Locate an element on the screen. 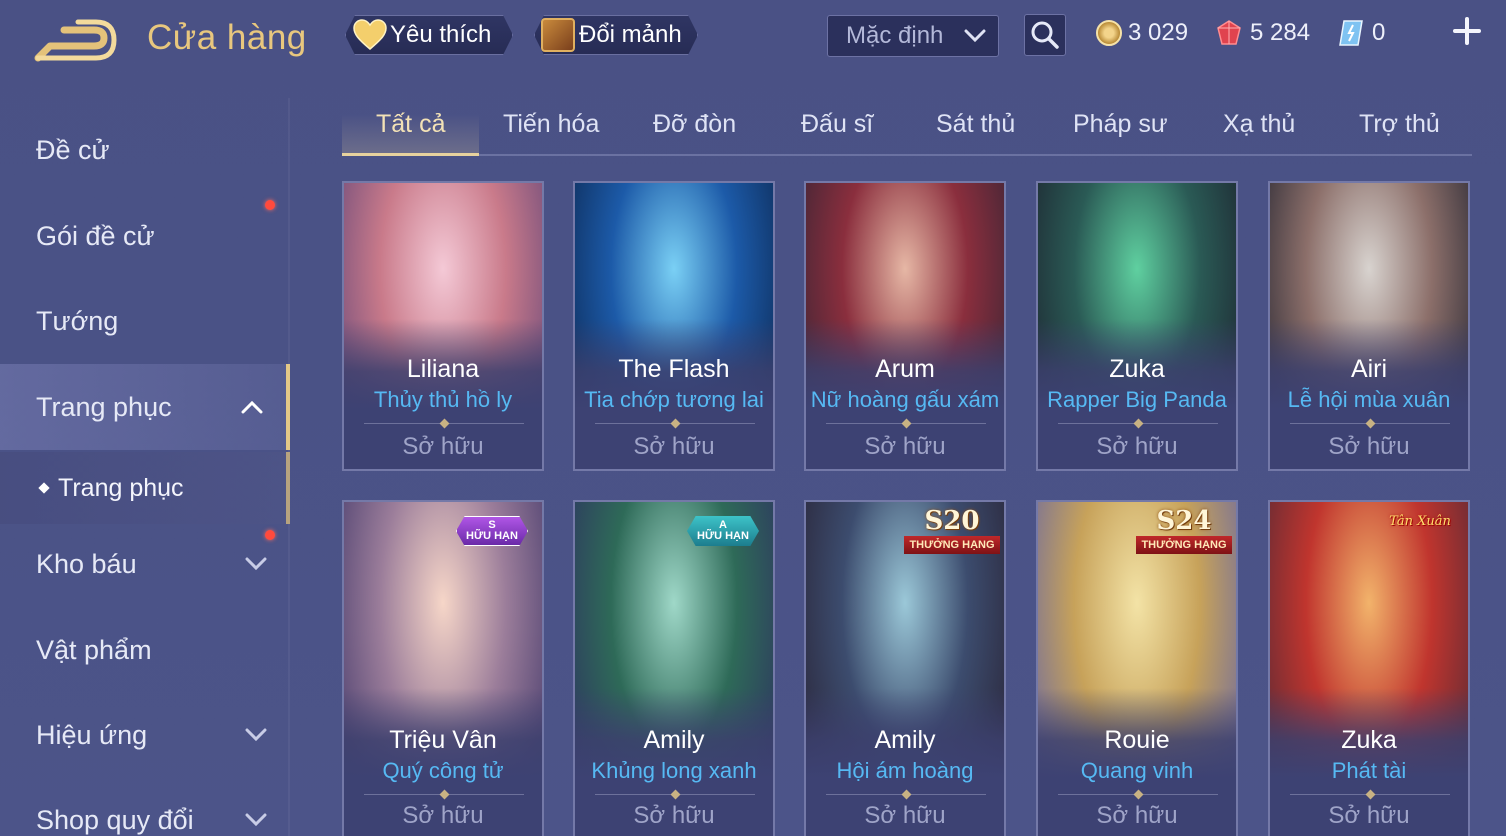 This screenshot has height=836, width=1506. sidebar-item-label: Hiệu ứng is located at coordinates (92, 734).